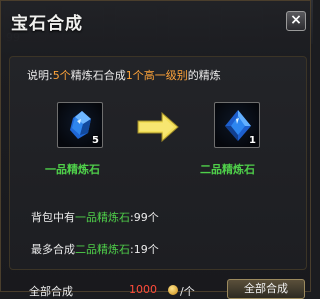 The image size is (320, 299). I want to click on coin-icon, so click(173, 290).